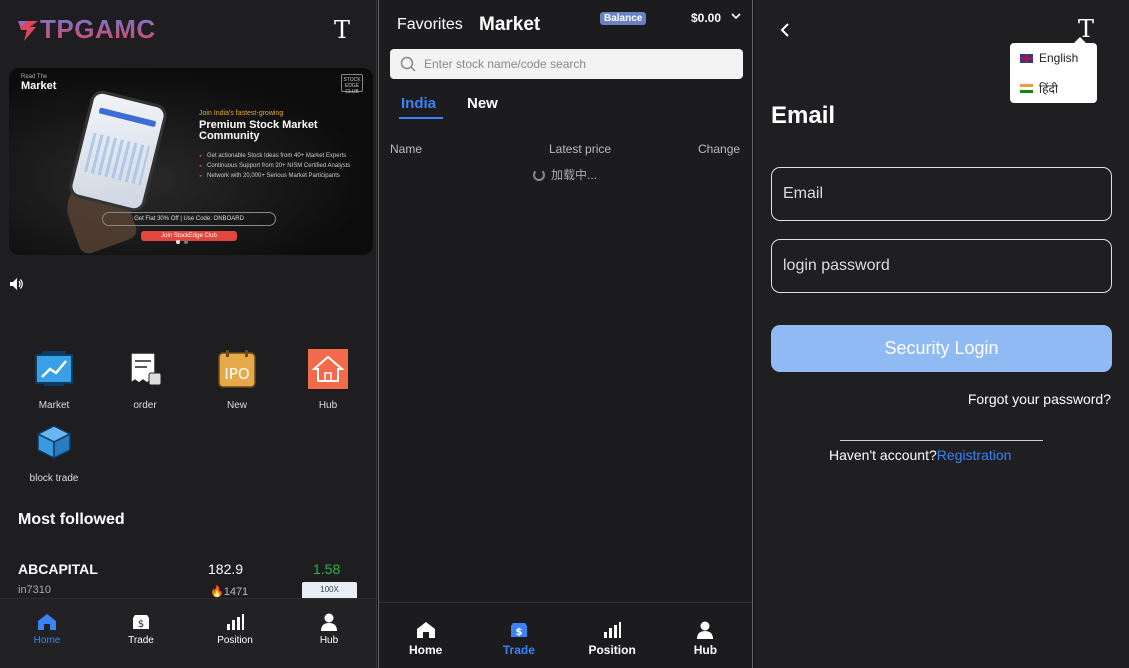 This screenshot has height=668, width=1129. Describe the element at coordinates (941, 348) in the screenshot. I see `security-login-button: Security Login` at that location.